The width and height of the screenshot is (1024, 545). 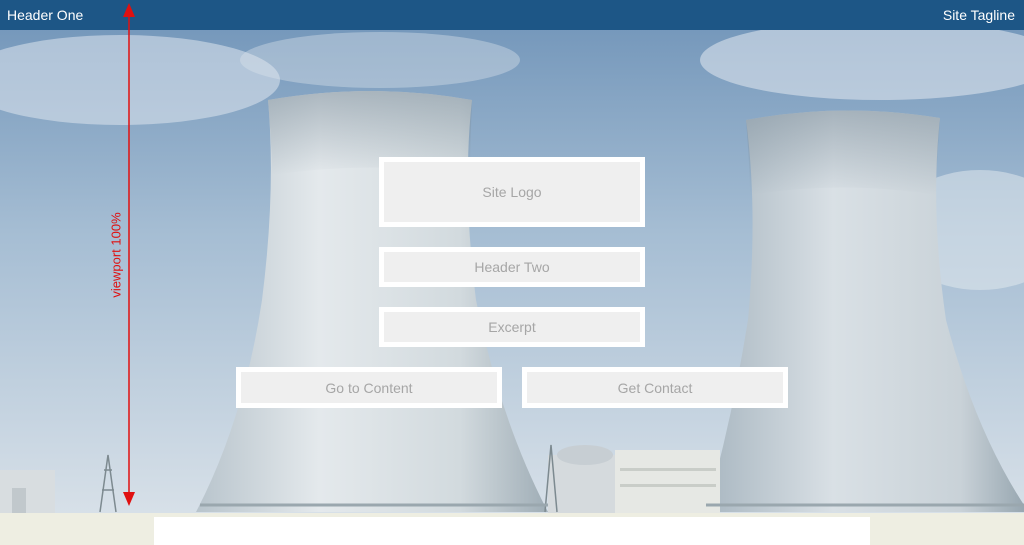 What do you see at coordinates (116, 255) in the screenshot?
I see `viewport-label: viewport 100%` at bounding box center [116, 255].